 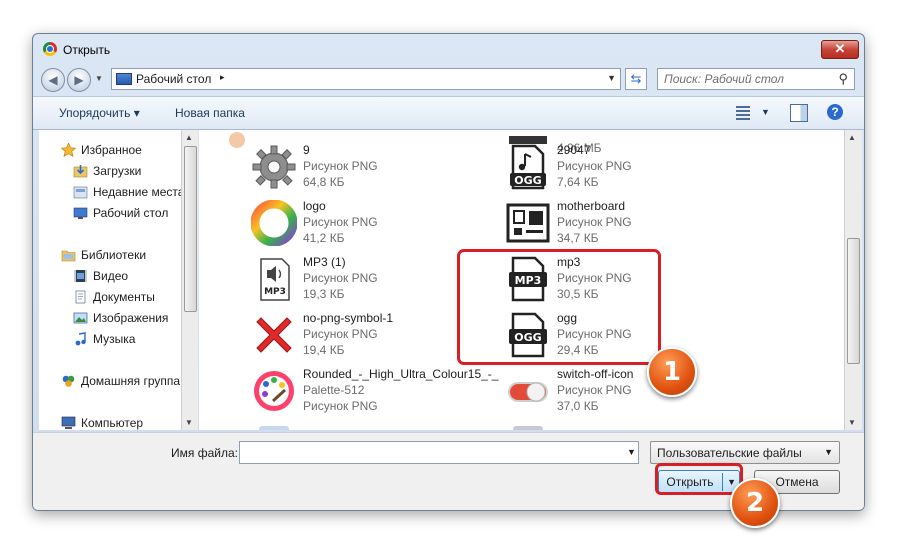 I want to click on list-item: no-png-symbol-1 Рисунок PNG 19,4 КБ, so click(x=371, y=336).